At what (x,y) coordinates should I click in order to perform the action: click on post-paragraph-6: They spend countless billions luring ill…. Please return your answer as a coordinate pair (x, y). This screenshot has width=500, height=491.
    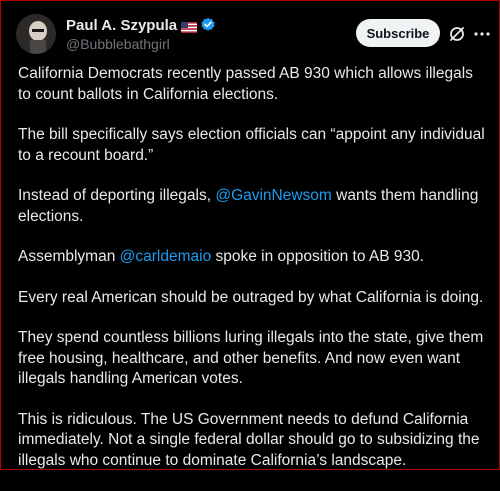
    Looking at the image, I should click on (251, 358).